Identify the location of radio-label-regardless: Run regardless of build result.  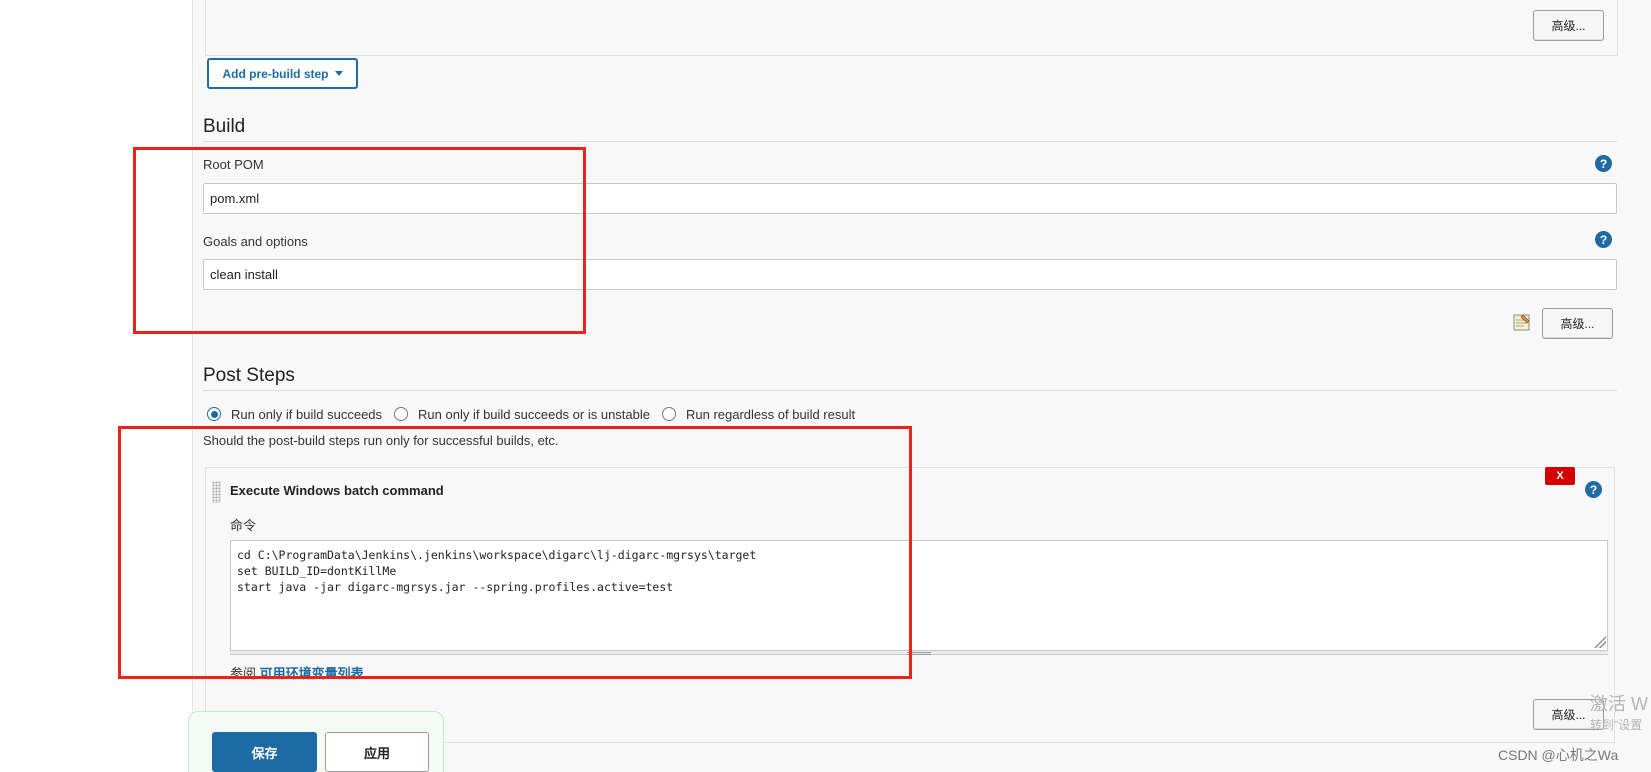
(770, 414).